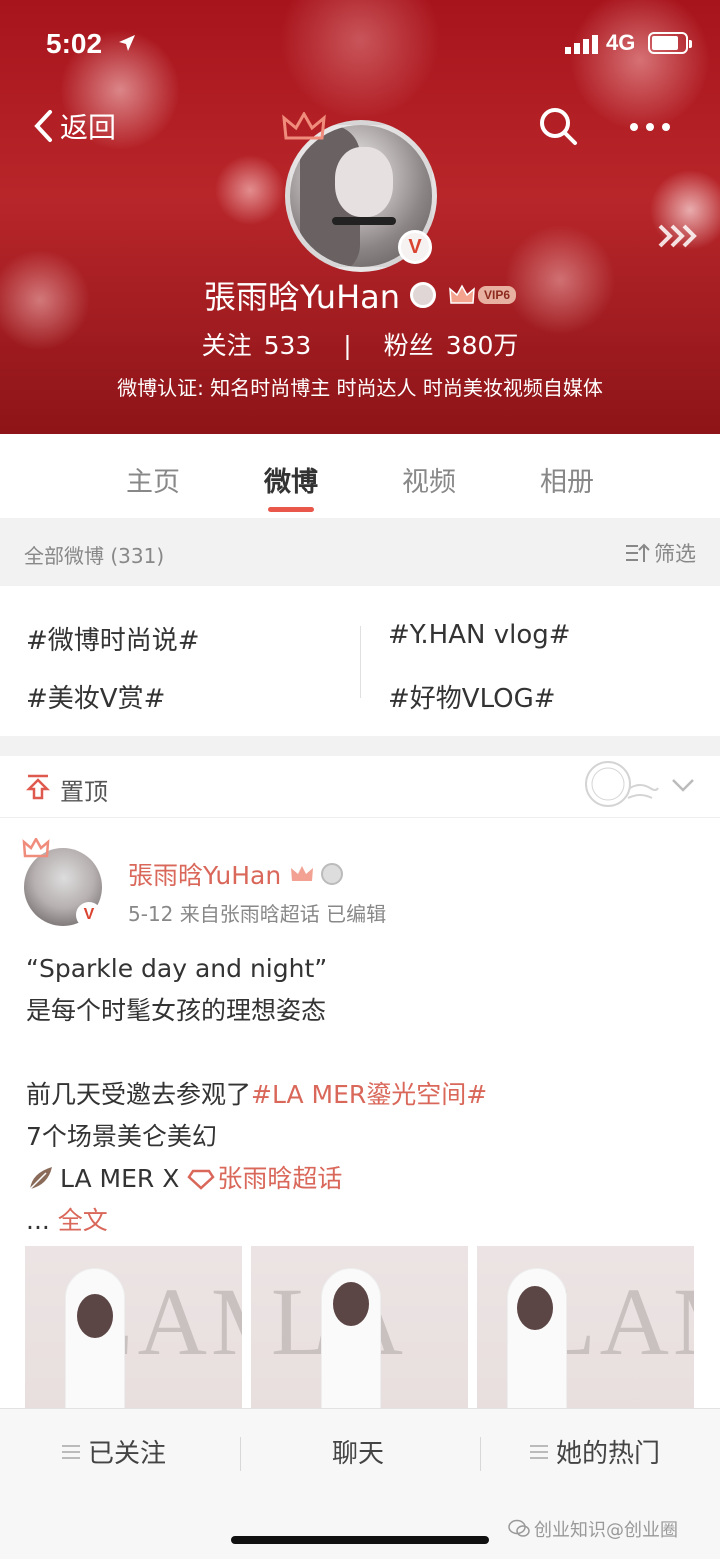 The width and height of the screenshot is (720, 1559). I want to click on battery-icon, so click(670, 43).